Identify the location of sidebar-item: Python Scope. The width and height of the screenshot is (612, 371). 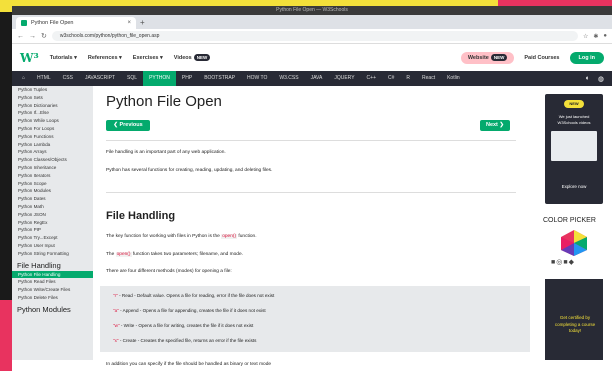
(52, 184).